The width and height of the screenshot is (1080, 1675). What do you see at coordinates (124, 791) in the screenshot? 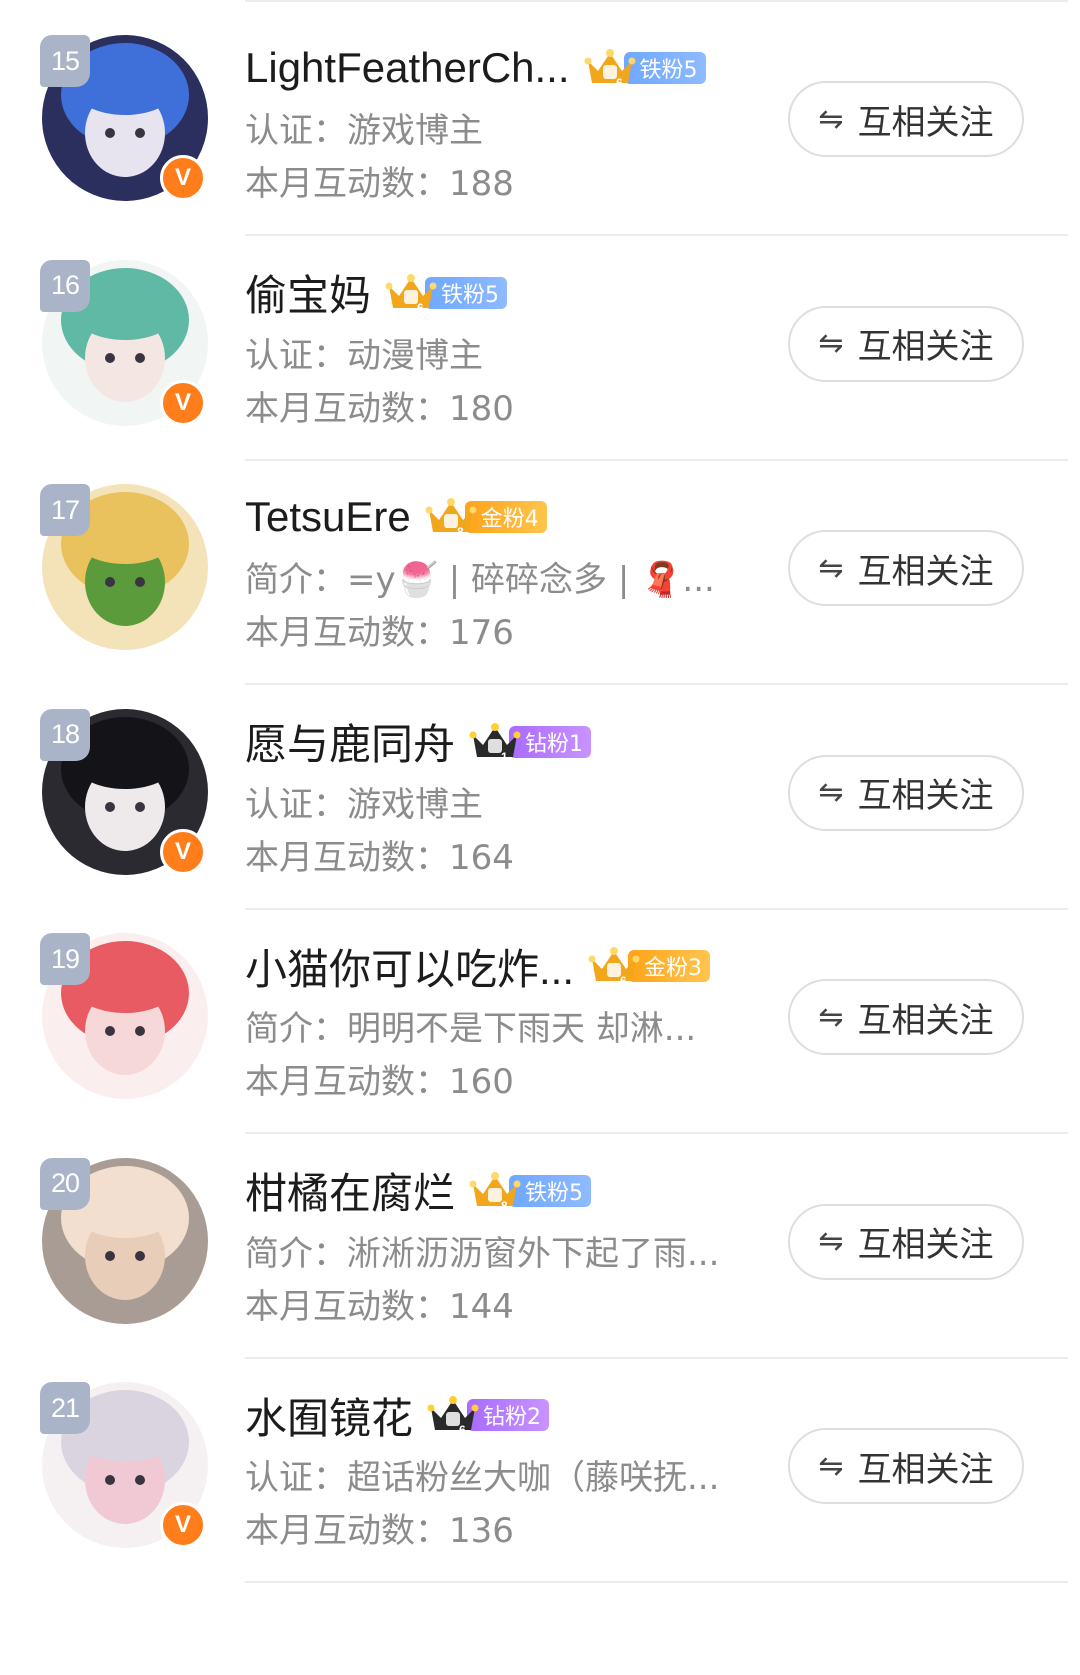
I see `avatar-container: 18 V` at bounding box center [124, 791].